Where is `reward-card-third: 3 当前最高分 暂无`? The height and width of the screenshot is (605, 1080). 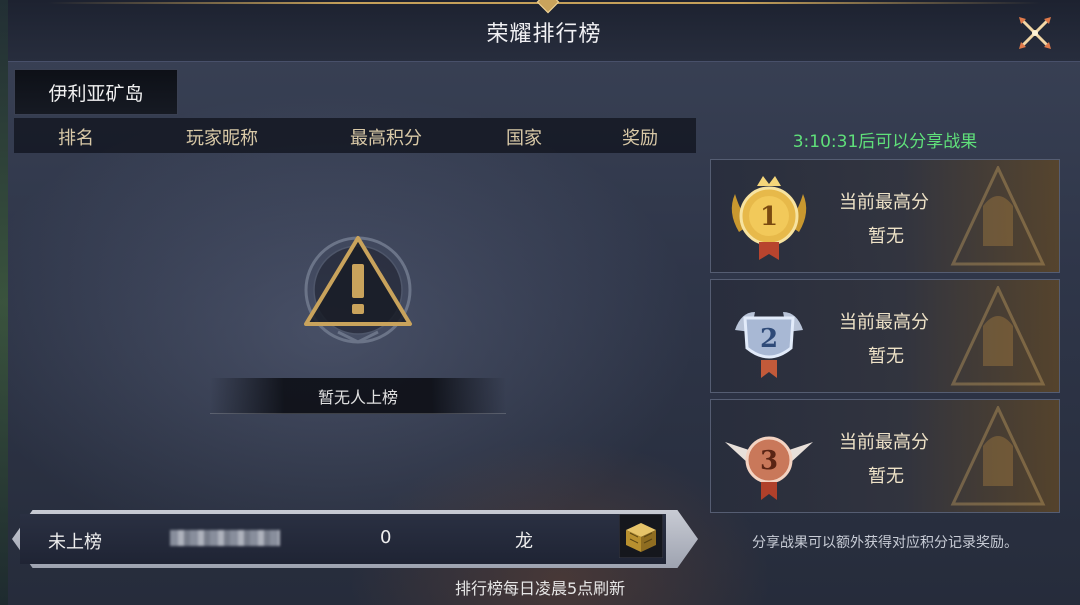 reward-card-third: 3 当前最高分 暂无 is located at coordinates (885, 456).